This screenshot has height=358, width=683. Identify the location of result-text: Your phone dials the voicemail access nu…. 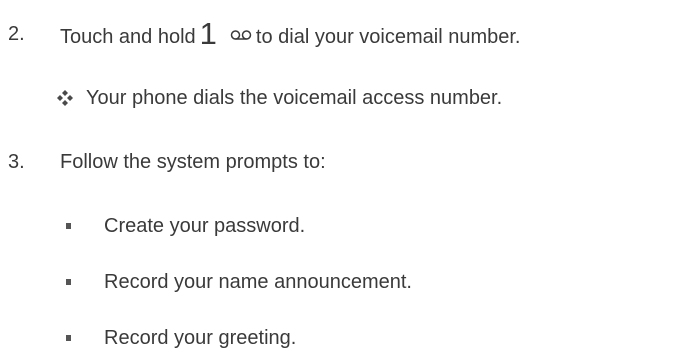
(294, 98).